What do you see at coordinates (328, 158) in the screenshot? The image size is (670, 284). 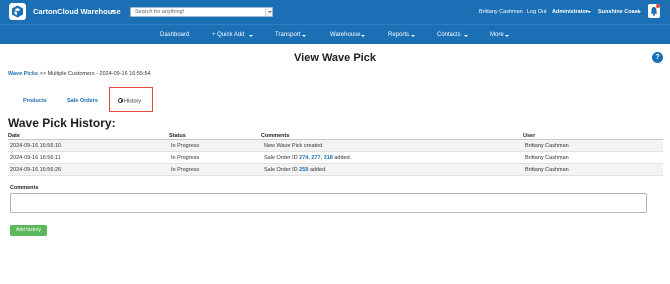 I see `sale-order-link: 318` at bounding box center [328, 158].